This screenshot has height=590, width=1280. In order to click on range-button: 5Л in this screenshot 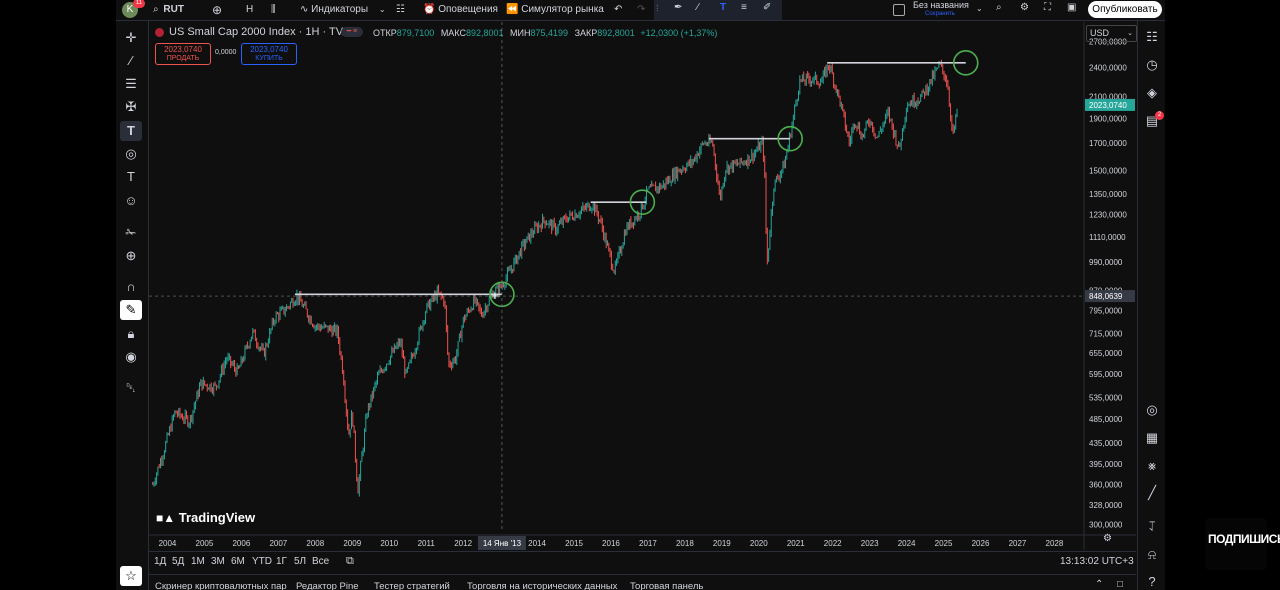, I will do `click(300, 561)`.